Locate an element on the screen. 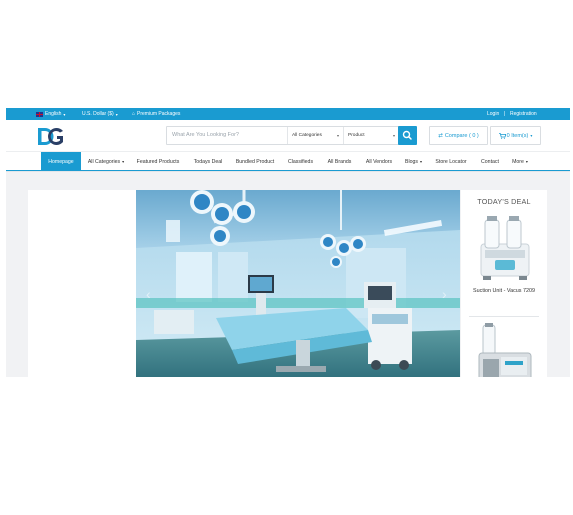 The width and height of the screenshot is (573, 515). deal-product-name: Suction Unit - Vacus 7209 is located at coordinates (504, 291).